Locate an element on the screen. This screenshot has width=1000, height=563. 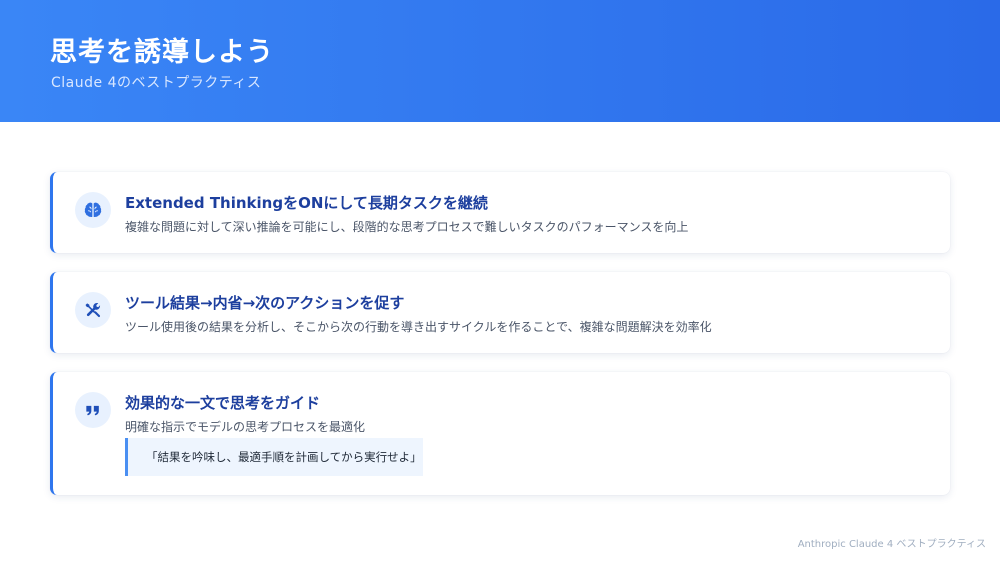
quote-box: 「結果を吟味し、最適手順を計画してから実行せよ」 is located at coordinates (274, 457).